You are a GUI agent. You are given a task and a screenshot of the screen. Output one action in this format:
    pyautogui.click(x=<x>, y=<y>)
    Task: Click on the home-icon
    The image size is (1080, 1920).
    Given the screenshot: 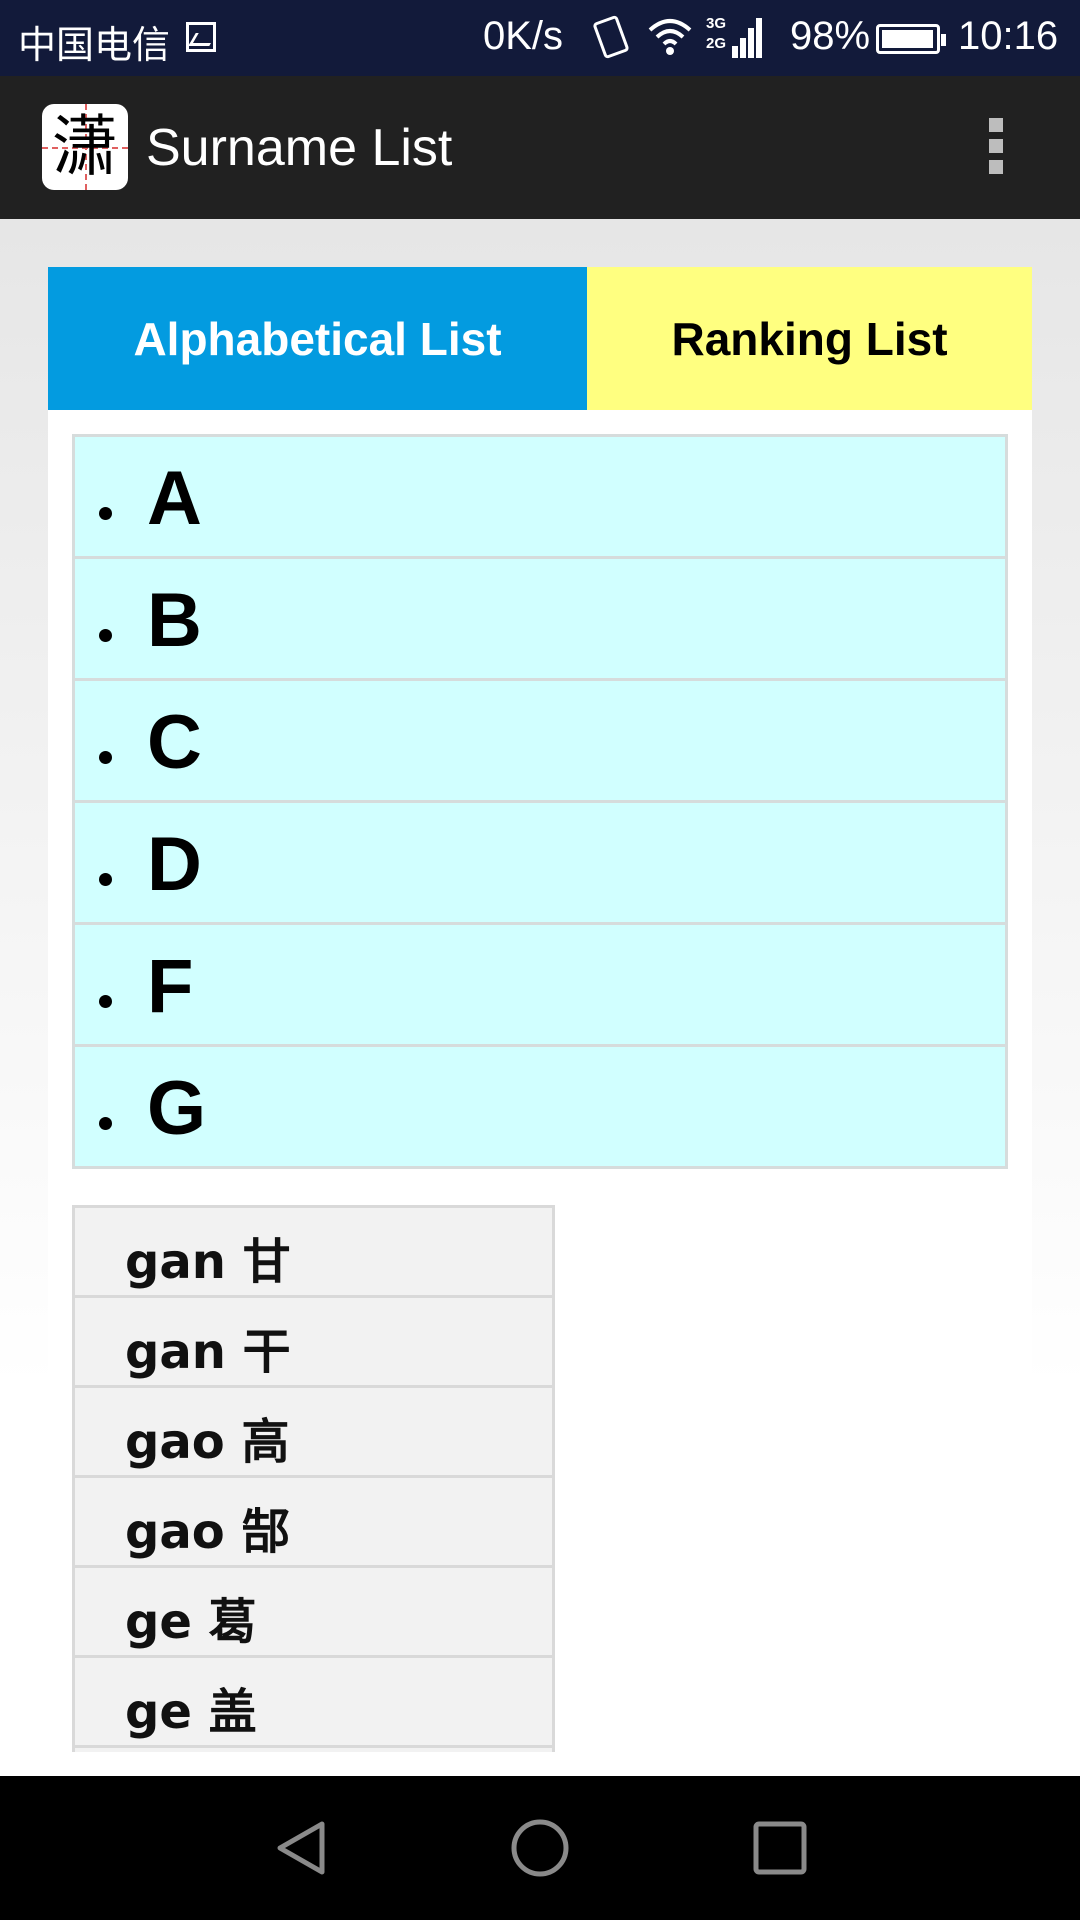 What is the action you would take?
    pyautogui.click(x=540, y=1848)
    